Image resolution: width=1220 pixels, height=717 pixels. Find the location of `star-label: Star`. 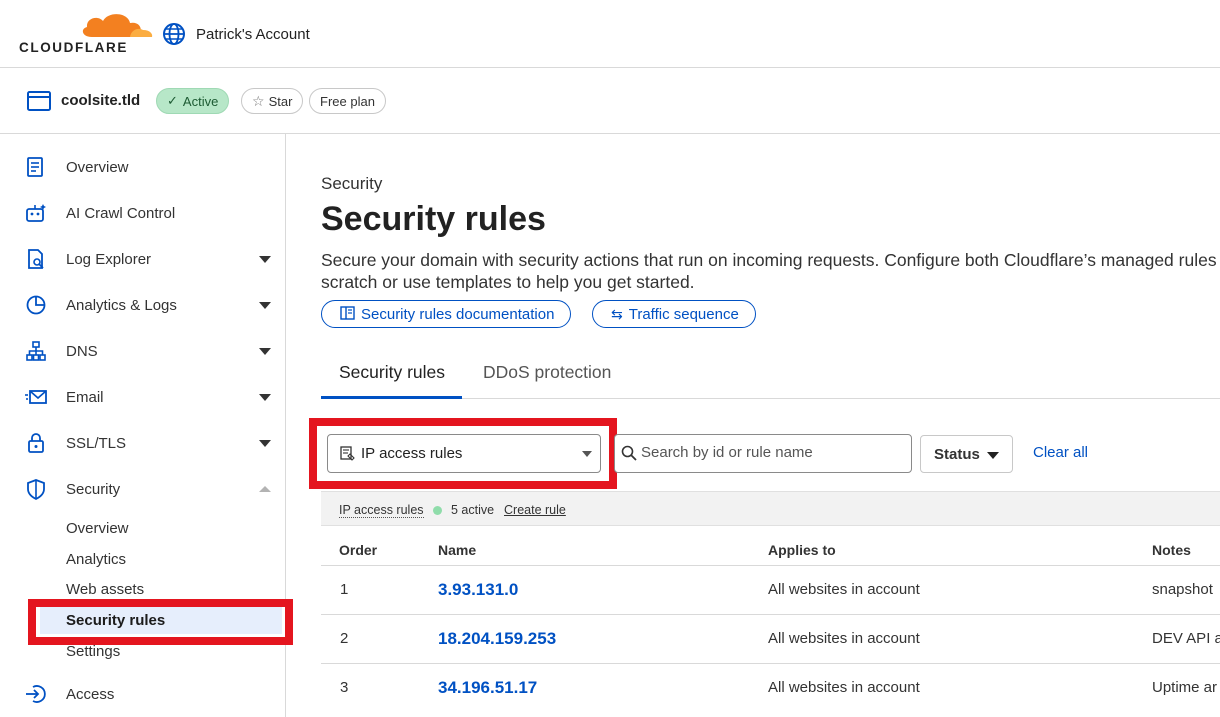

star-label: Star is located at coordinates (280, 101).